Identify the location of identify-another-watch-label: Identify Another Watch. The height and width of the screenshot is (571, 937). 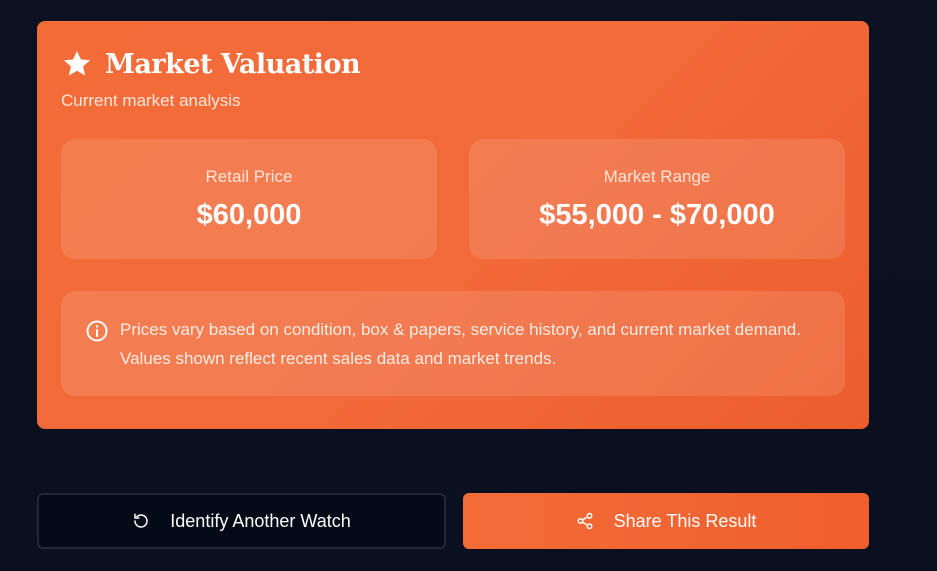
(260, 520).